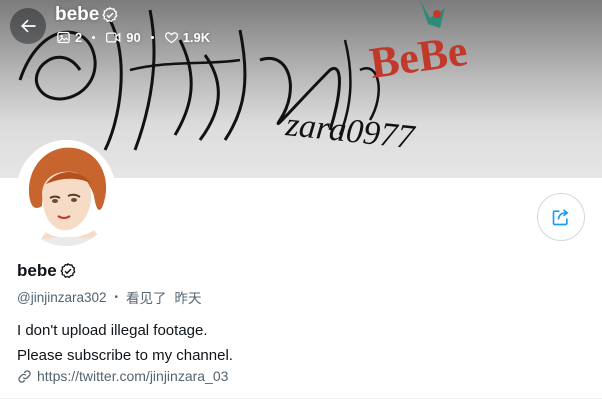  I want to click on header-title: bebe, so click(87, 15).